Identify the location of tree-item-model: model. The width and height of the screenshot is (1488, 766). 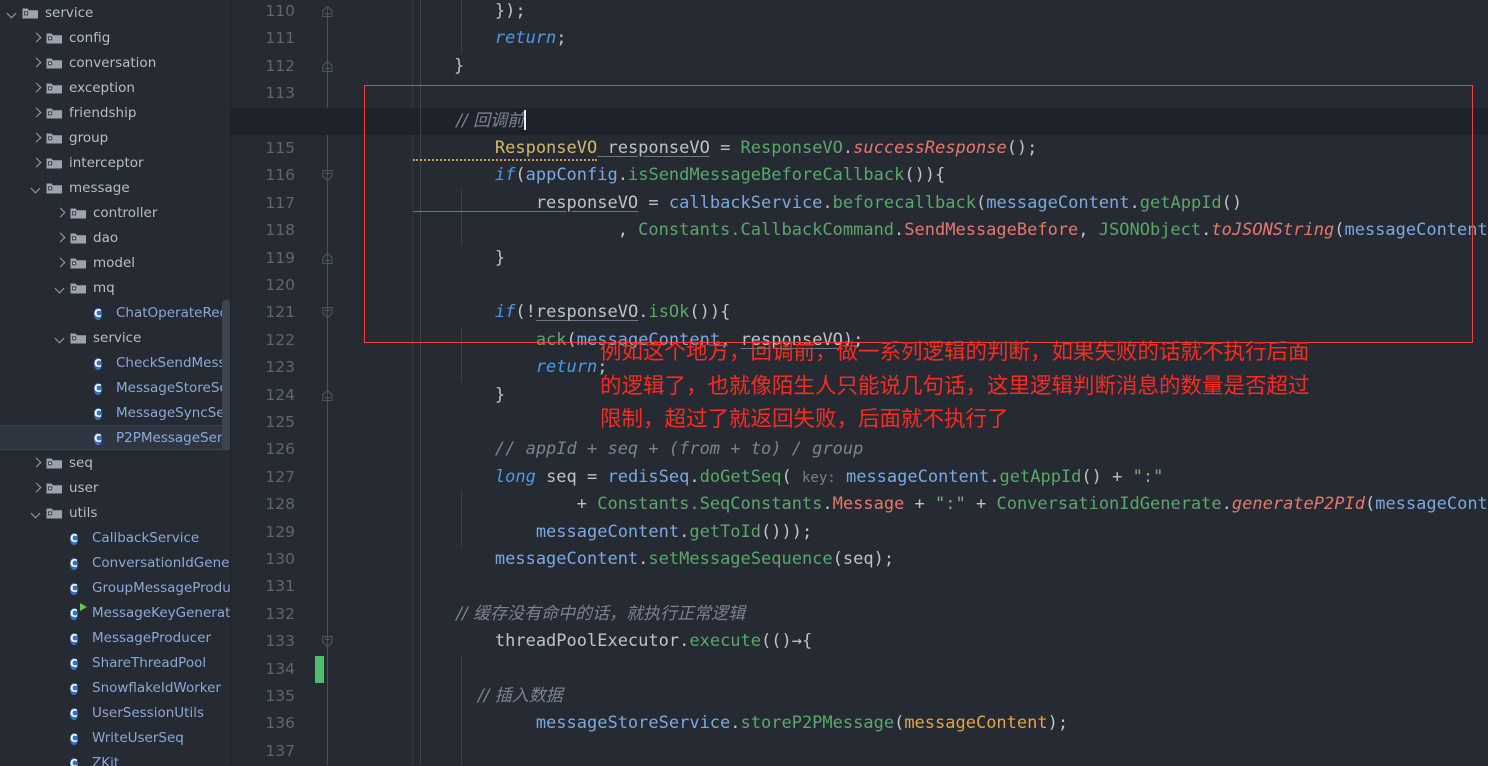
(115, 262).